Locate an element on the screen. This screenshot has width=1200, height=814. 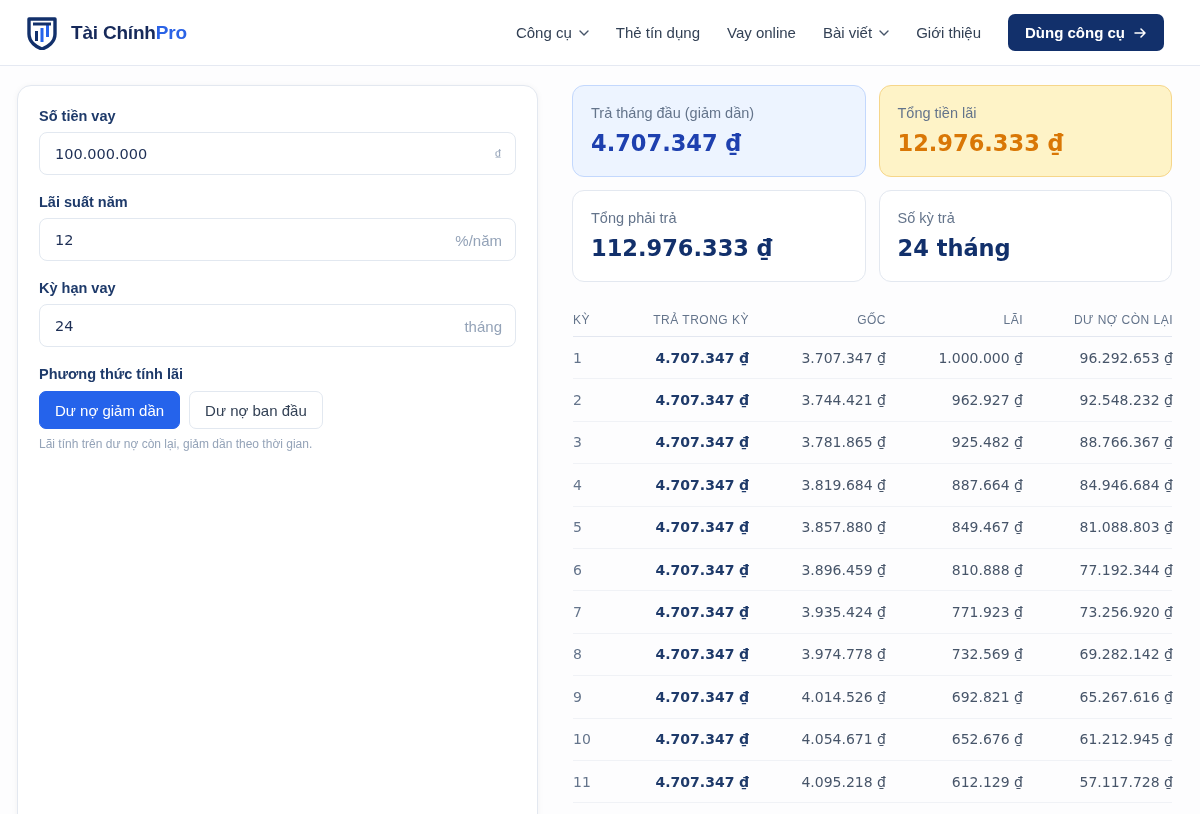
table-cell: 1.000.000 ₫ is located at coordinates (980, 357).